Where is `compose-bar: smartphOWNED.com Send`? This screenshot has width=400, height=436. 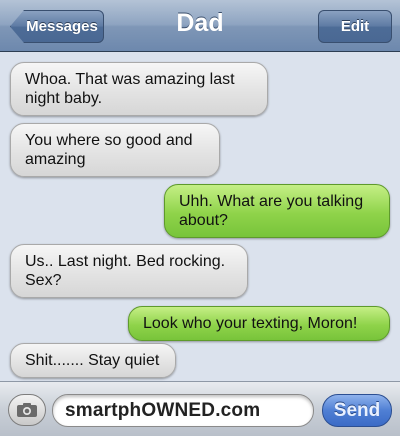 compose-bar: smartphOWNED.com Send is located at coordinates (200, 408).